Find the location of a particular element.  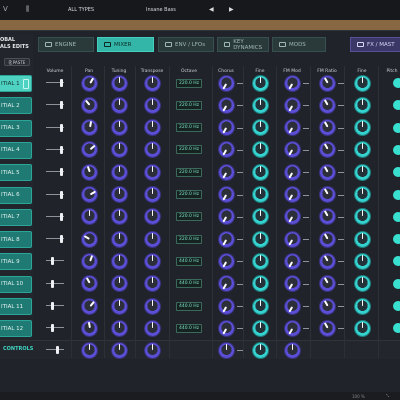

octave-field: 440.0 Hz is located at coordinates (189, 306).